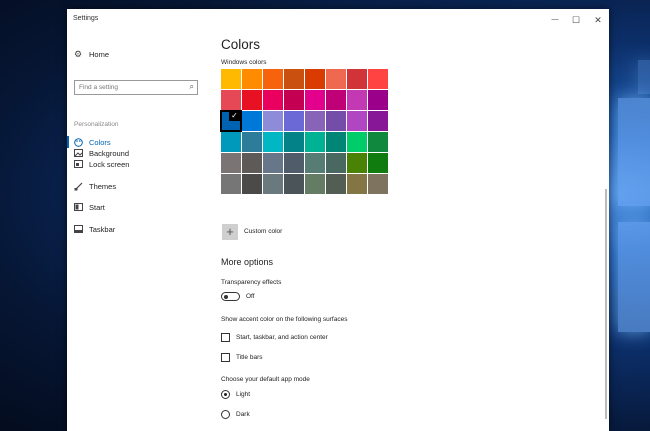 Image resolution: width=650 pixels, height=431 pixels. Describe the element at coordinates (225, 337) in the screenshot. I see `start-taskbar-checkbox` at that location.